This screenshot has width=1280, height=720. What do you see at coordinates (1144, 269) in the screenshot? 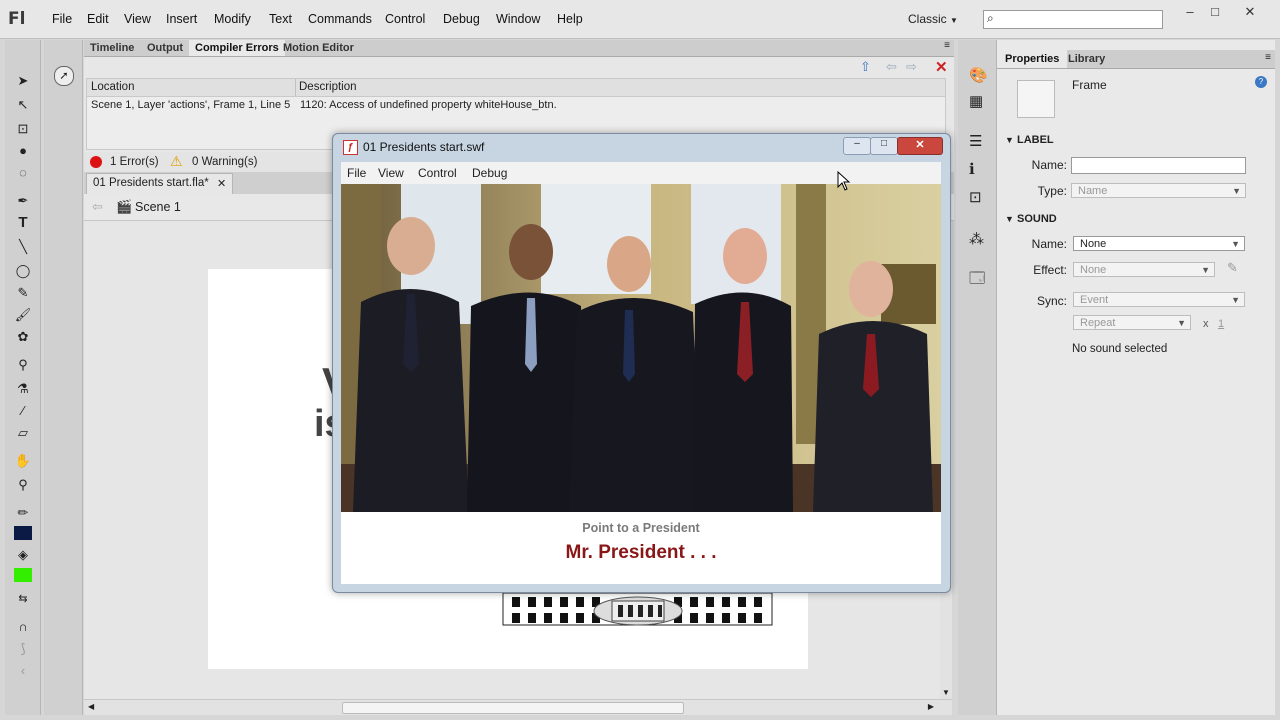
I see `effect-select: None ▼` at bounding box center [1144, 269].